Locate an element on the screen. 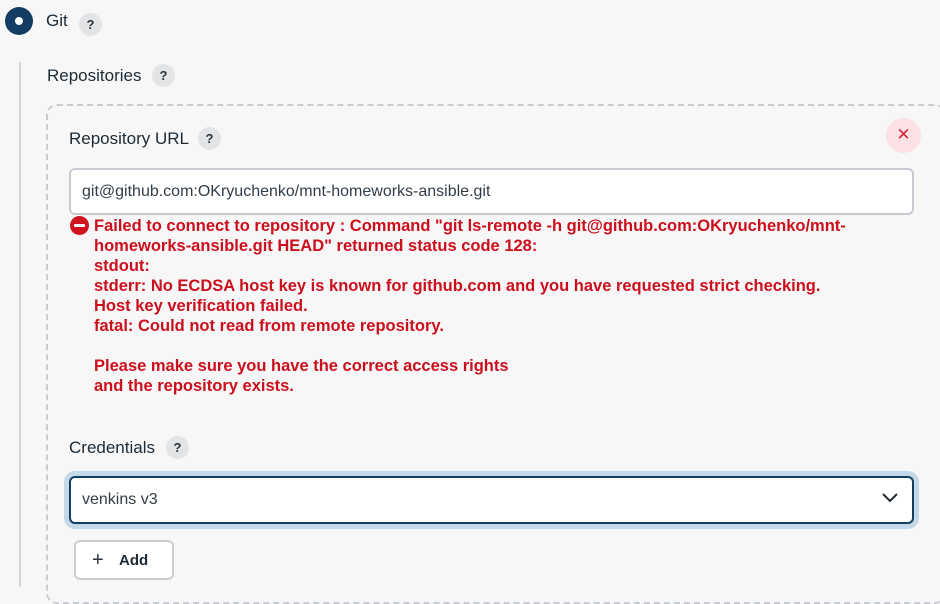  git-radio-icon is located at coordinates (19, 21).